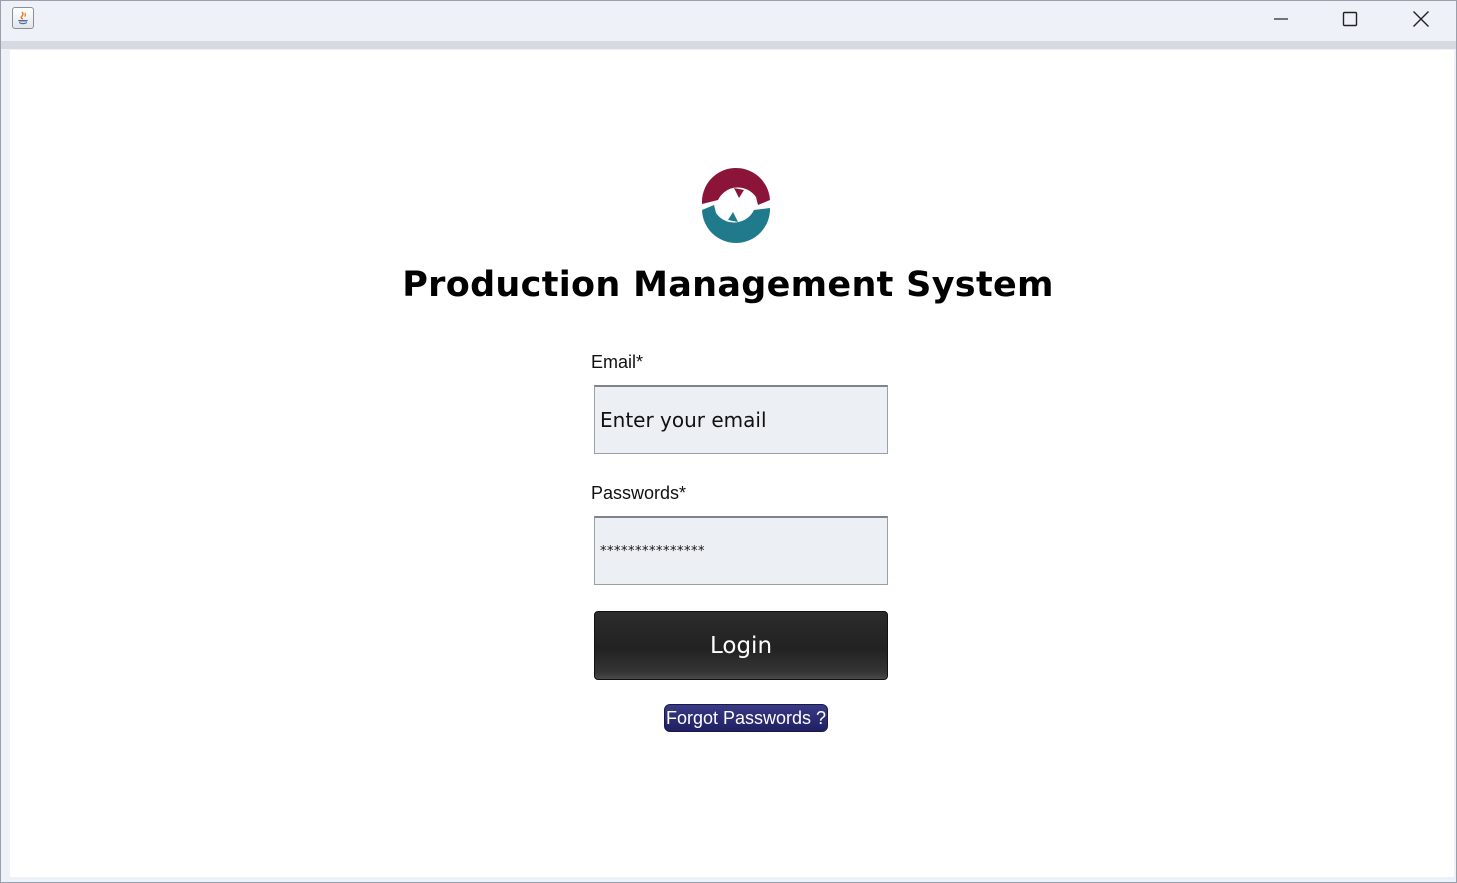  Describe the element at coordinates (728, 21) in the screenshot. I see `title-bar` at that location.